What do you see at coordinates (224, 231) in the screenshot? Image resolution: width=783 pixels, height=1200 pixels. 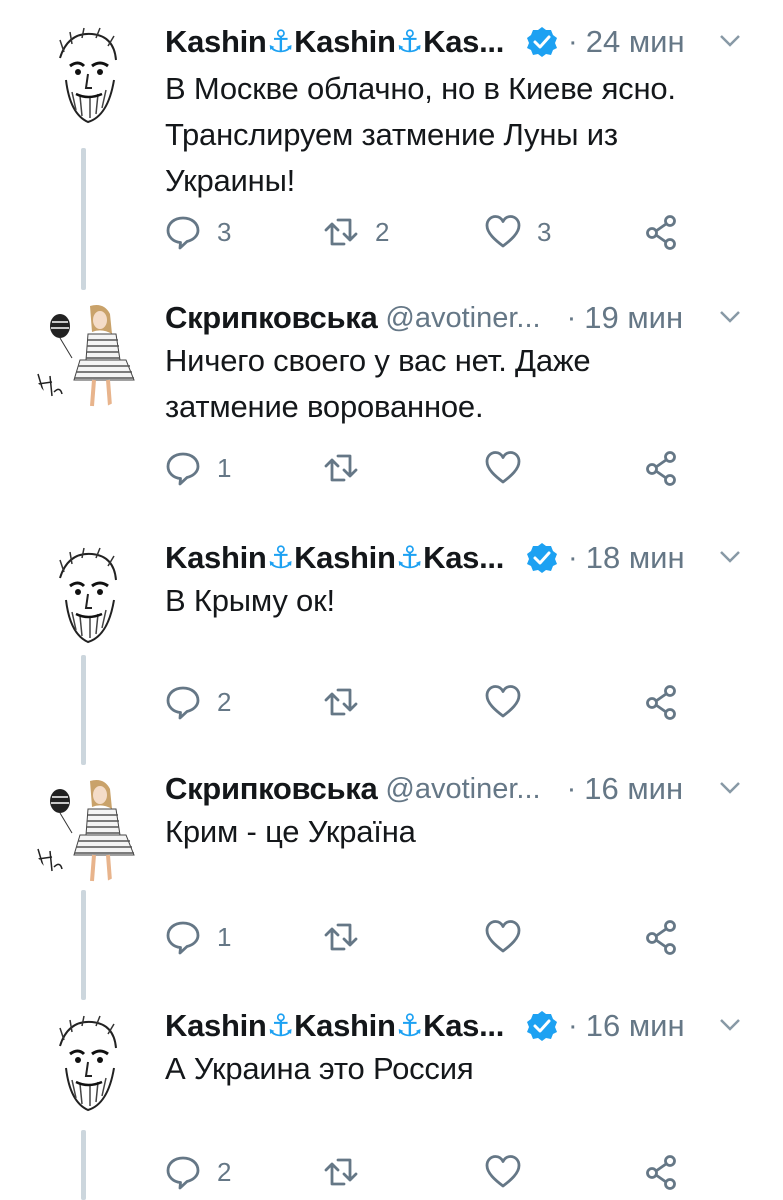 I see `reply-count: 3` at bounding box center [224, 231].